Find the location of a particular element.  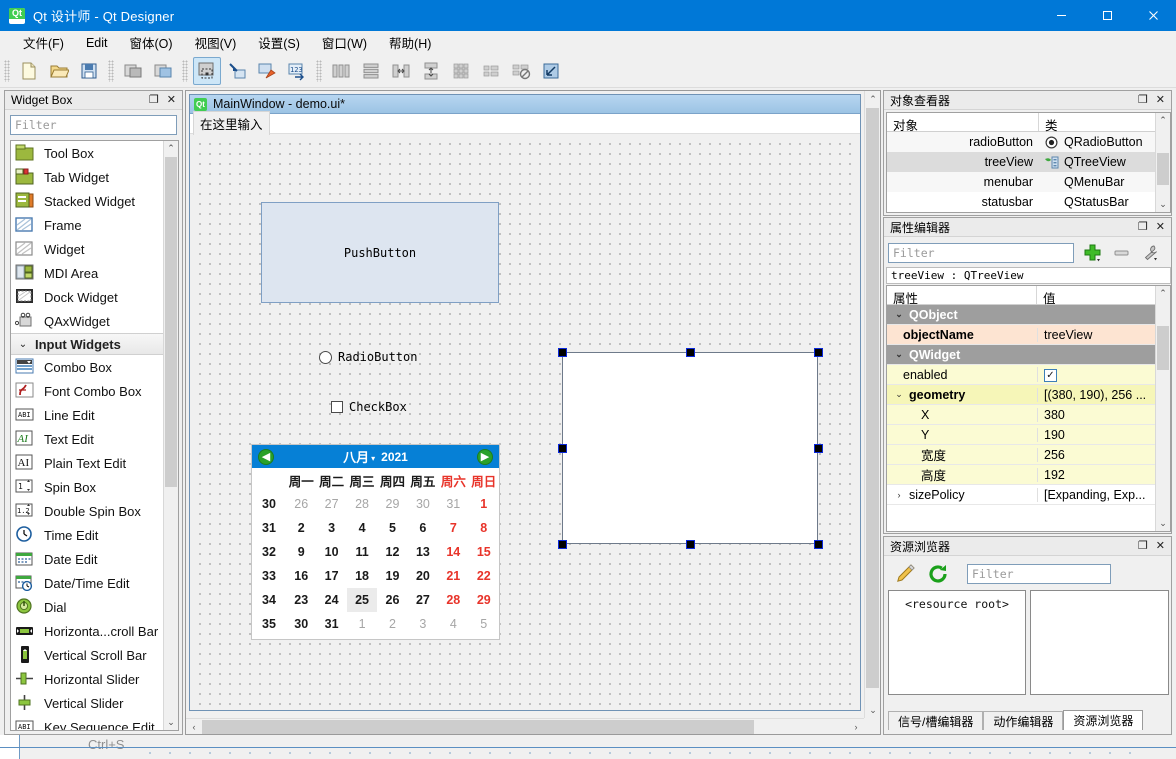

calendar-day-cell: 8 is located at coordinates (484, 528).